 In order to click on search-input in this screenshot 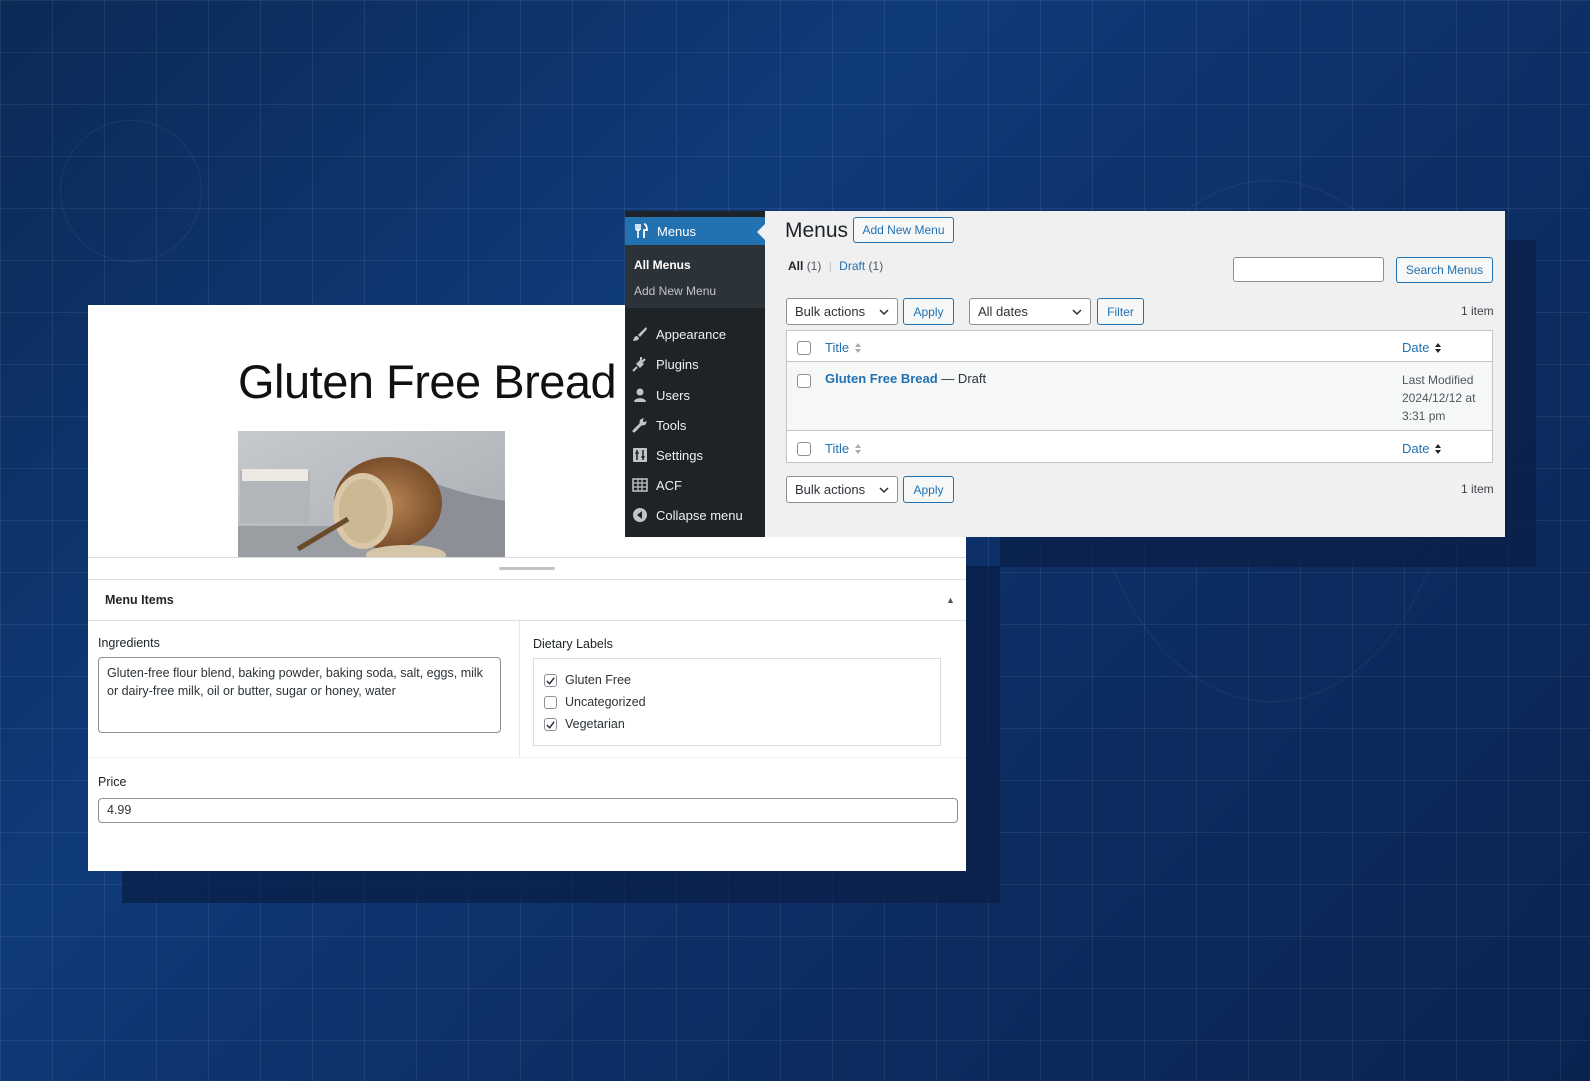, I will do `click(1308, 269)`.